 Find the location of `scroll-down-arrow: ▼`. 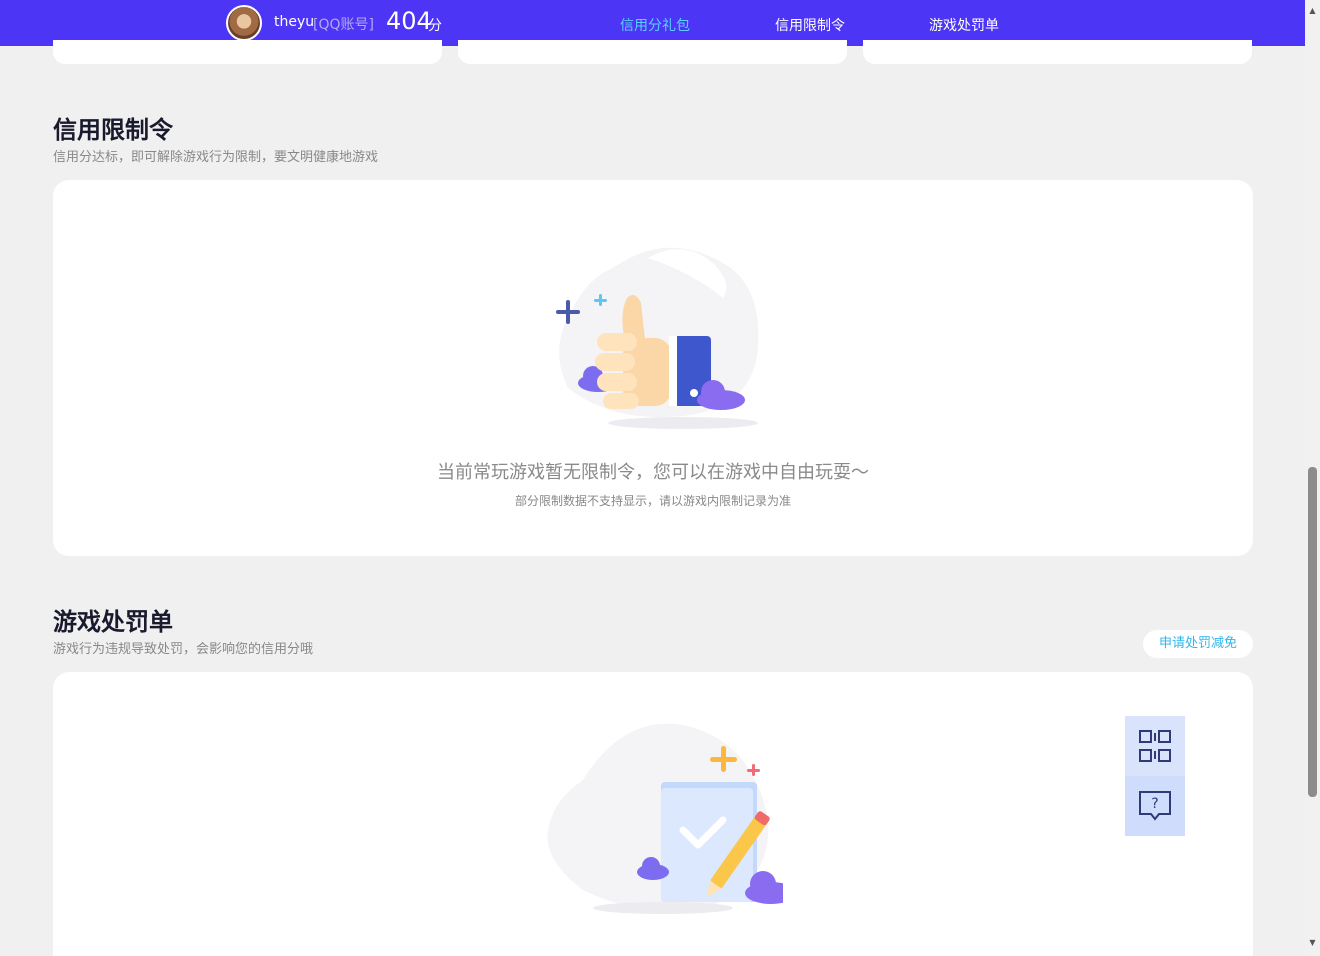

scroll-down-arrow: ▼ is located at coordinates (1312, 943).